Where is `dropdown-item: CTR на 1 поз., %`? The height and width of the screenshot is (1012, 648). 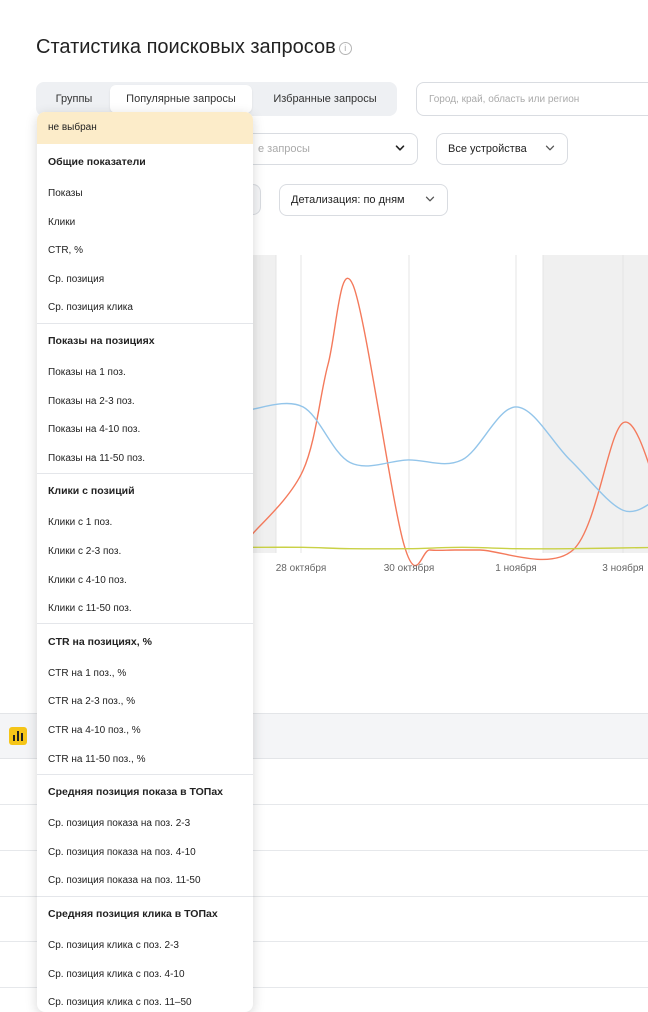
dropdown-item: CTR на 1 поз., % is located at coordinates (145, 674).